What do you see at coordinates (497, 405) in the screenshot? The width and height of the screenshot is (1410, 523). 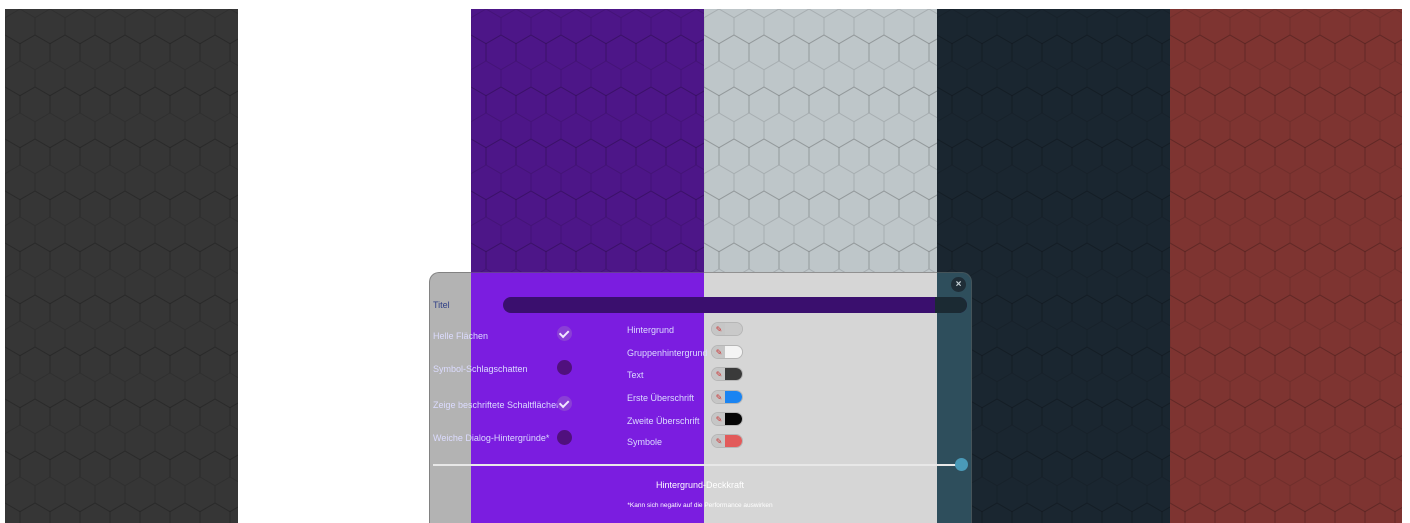 I see `checkbox-label-labeled-buttons: Zeige beschriftete Schaltflächen` at bounding box center [497, 405].